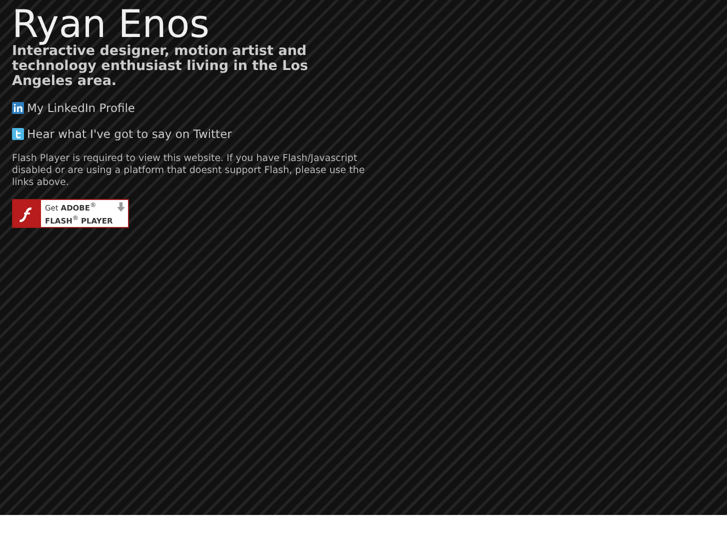  What do you see at coordinates (111, 24) in the screenshot?
I see `site-title: Ryan Enos` at bounding box center [111, 24].